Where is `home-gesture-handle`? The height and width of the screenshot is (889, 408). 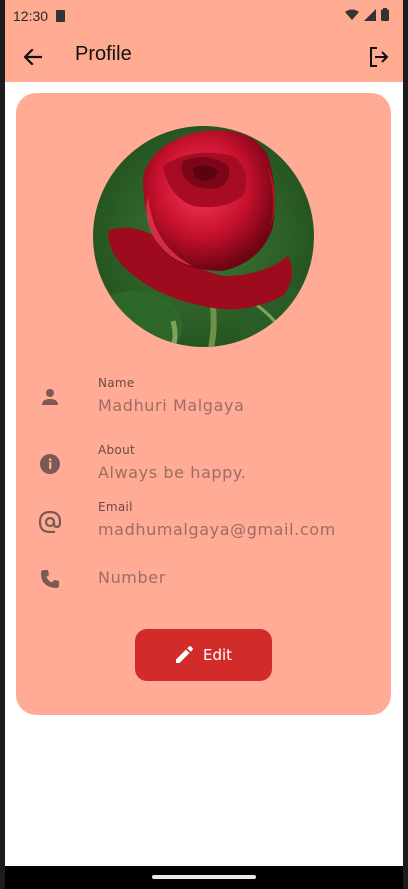 home-gesture-handle is located at coordinates (204, 877).